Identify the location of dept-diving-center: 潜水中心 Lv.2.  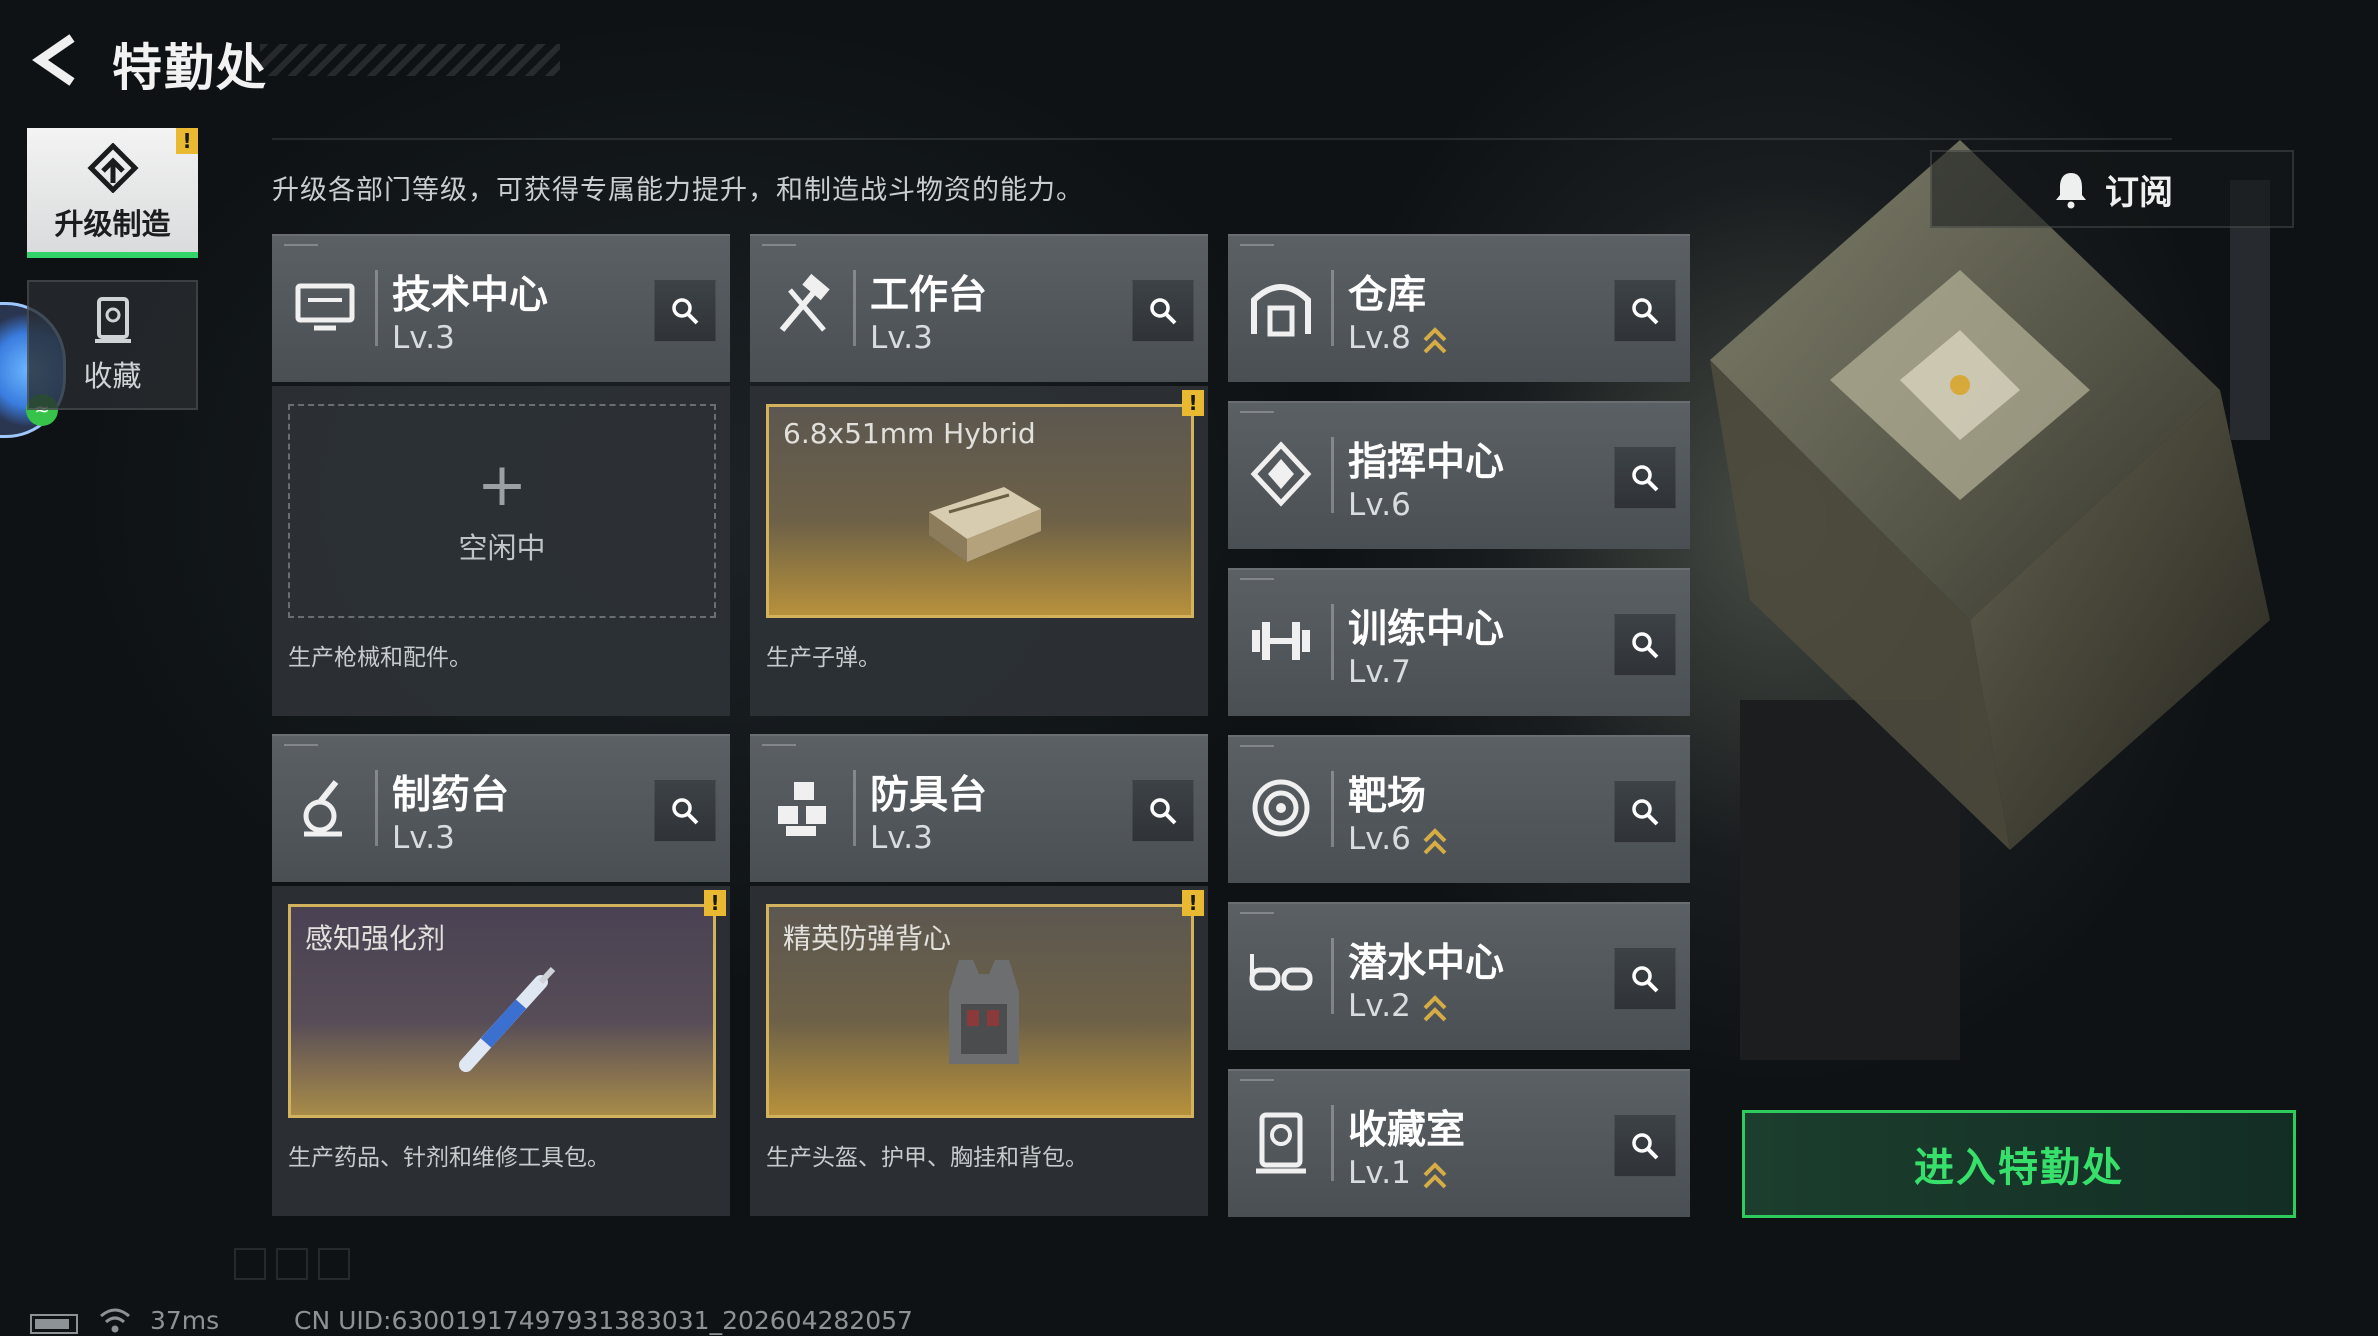
(1459, 976).